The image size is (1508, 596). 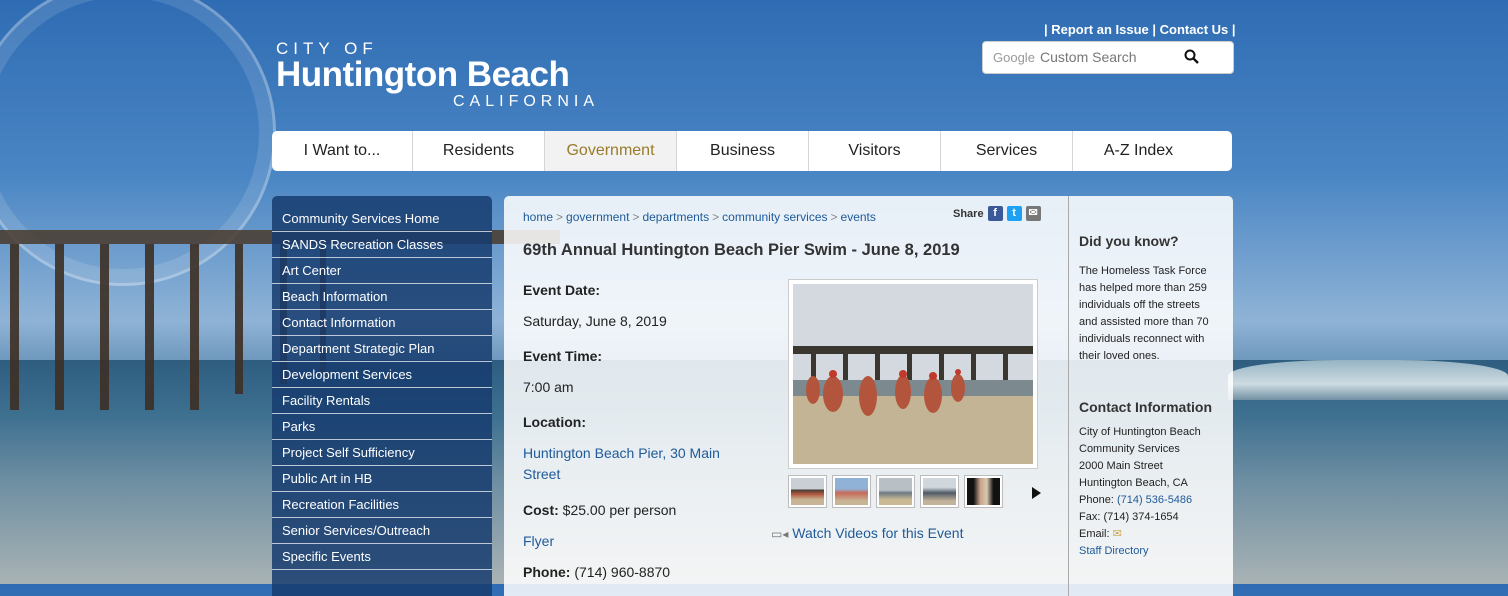 What do you see at coordinates (1088, 57) in the screenshot?
I see `search-input: Custom Search` at bounding box center [1088, 57].